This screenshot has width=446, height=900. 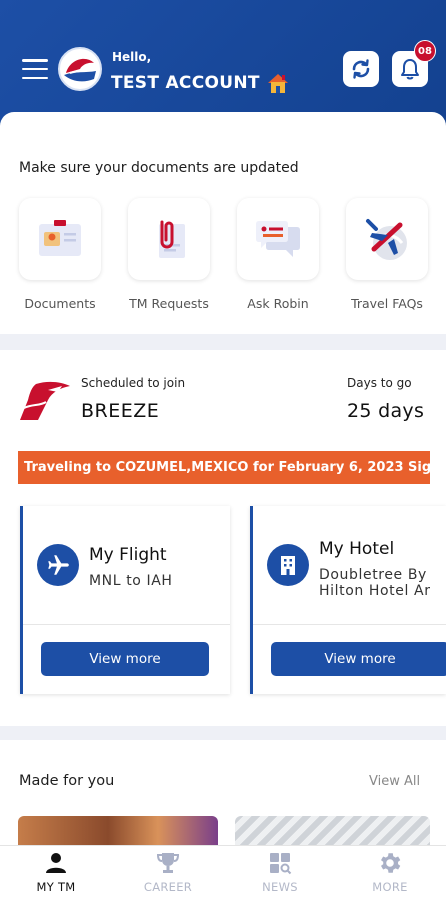 What do you see at coordinates (172, 239) in the screenshot?
I see `paperclip-document-icon` at bounding box center [172, 239].